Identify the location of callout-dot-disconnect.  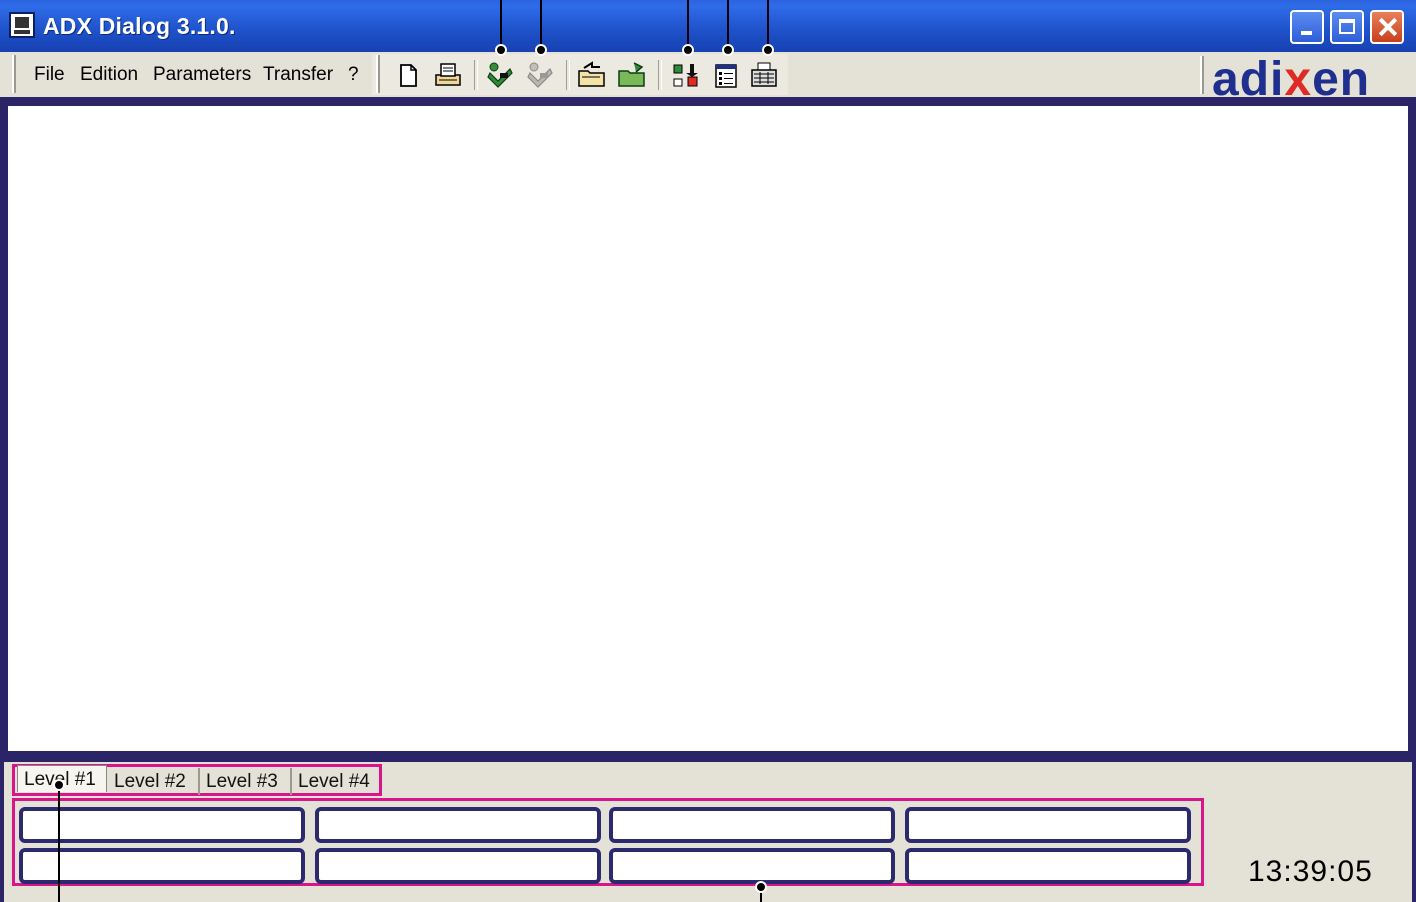
(541, 50).